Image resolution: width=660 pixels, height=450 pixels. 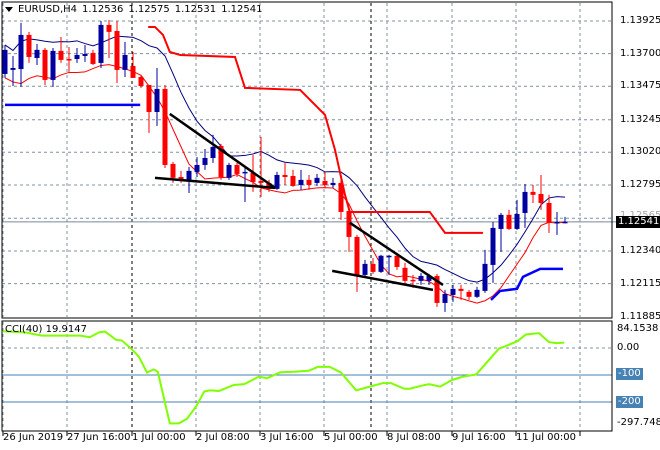 I want to click on price-tick: 1.13700, so click(x=640, y=53).